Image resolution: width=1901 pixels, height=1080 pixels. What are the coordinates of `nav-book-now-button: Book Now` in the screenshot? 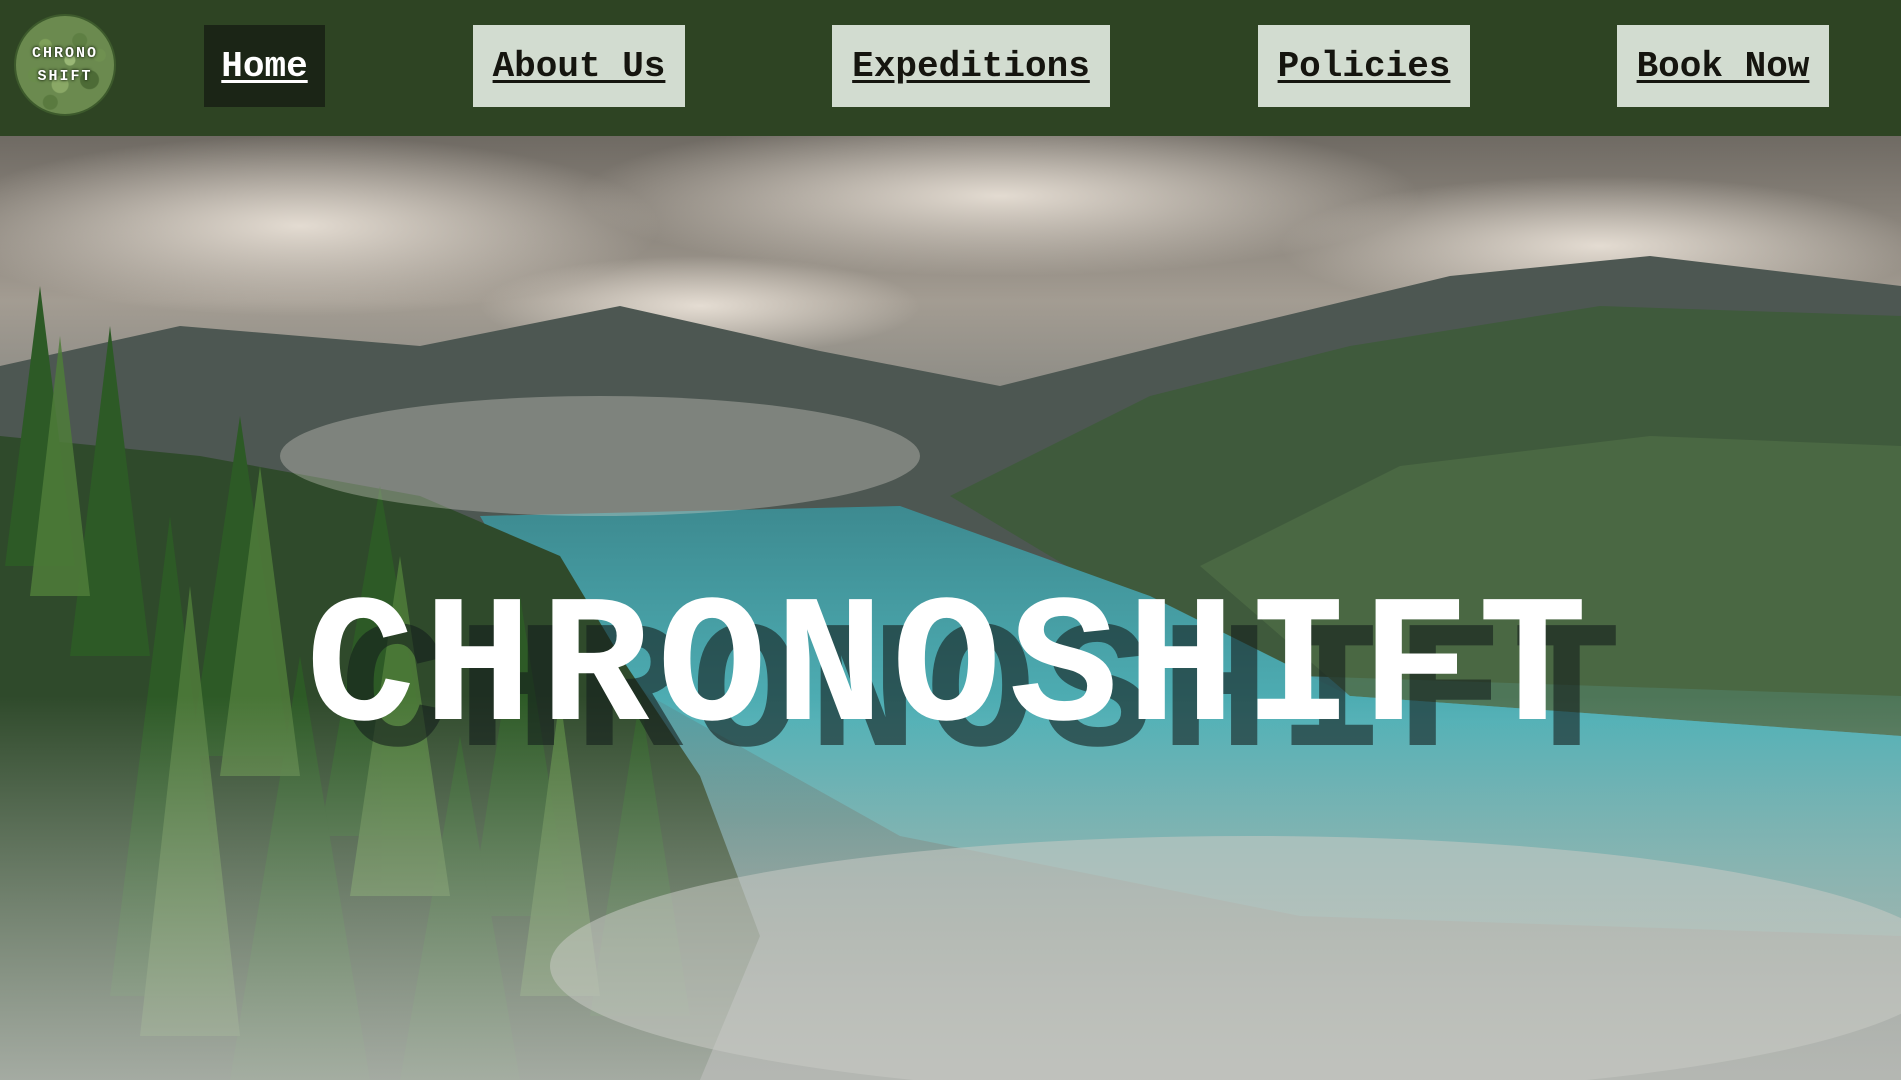 It's located at (1723, 66).